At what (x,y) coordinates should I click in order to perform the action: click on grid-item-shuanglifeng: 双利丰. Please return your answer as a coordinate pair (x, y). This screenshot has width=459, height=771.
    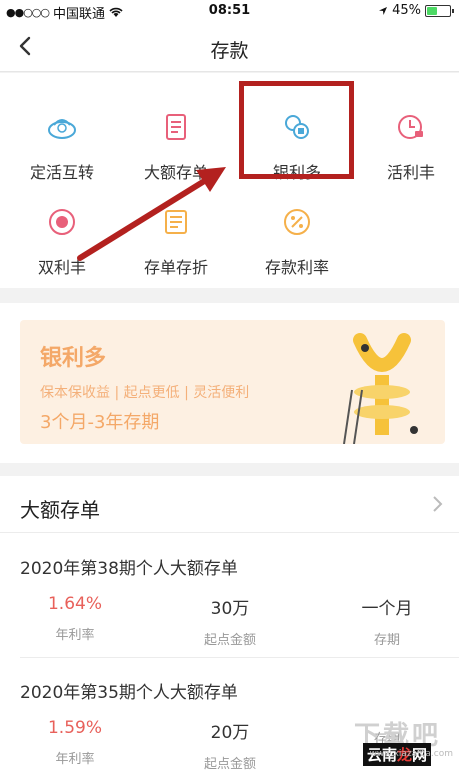
    Looking at the image, I should click on (62, 227).